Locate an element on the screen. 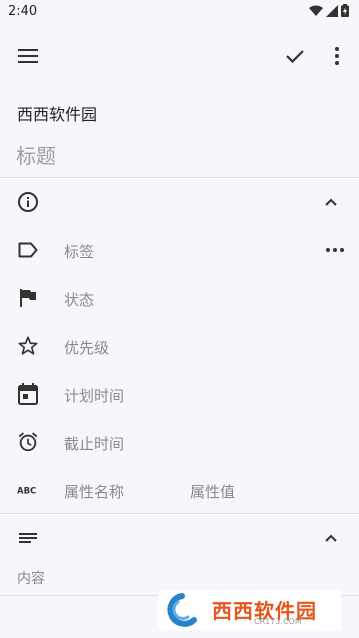 This screenshot has width=359, height=638. attribute-row: ABC 属性名称 属性值 is located at coordinates (179, 490).